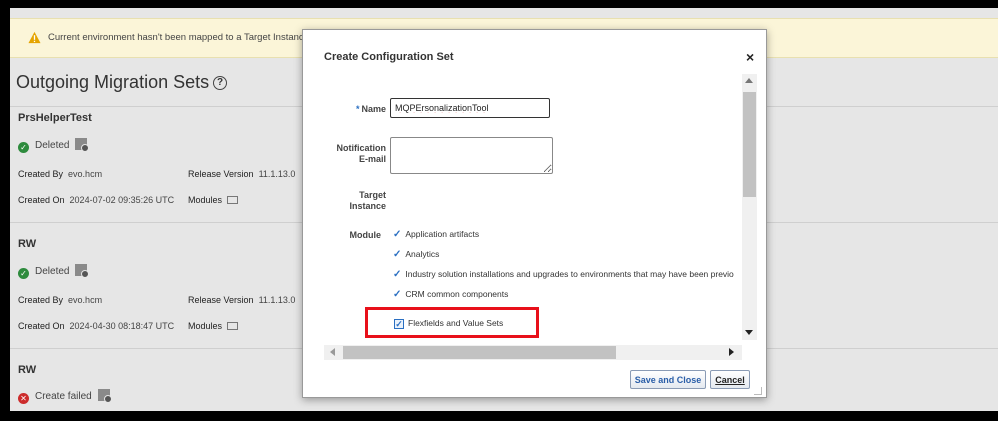 Image resolution: width=998 pixels, height=421 pixels. What do you see at coordinates (436, 234) in the screenshot?
I see `module-item: ✓ Application artifacts` at bounding box center [436, 234].